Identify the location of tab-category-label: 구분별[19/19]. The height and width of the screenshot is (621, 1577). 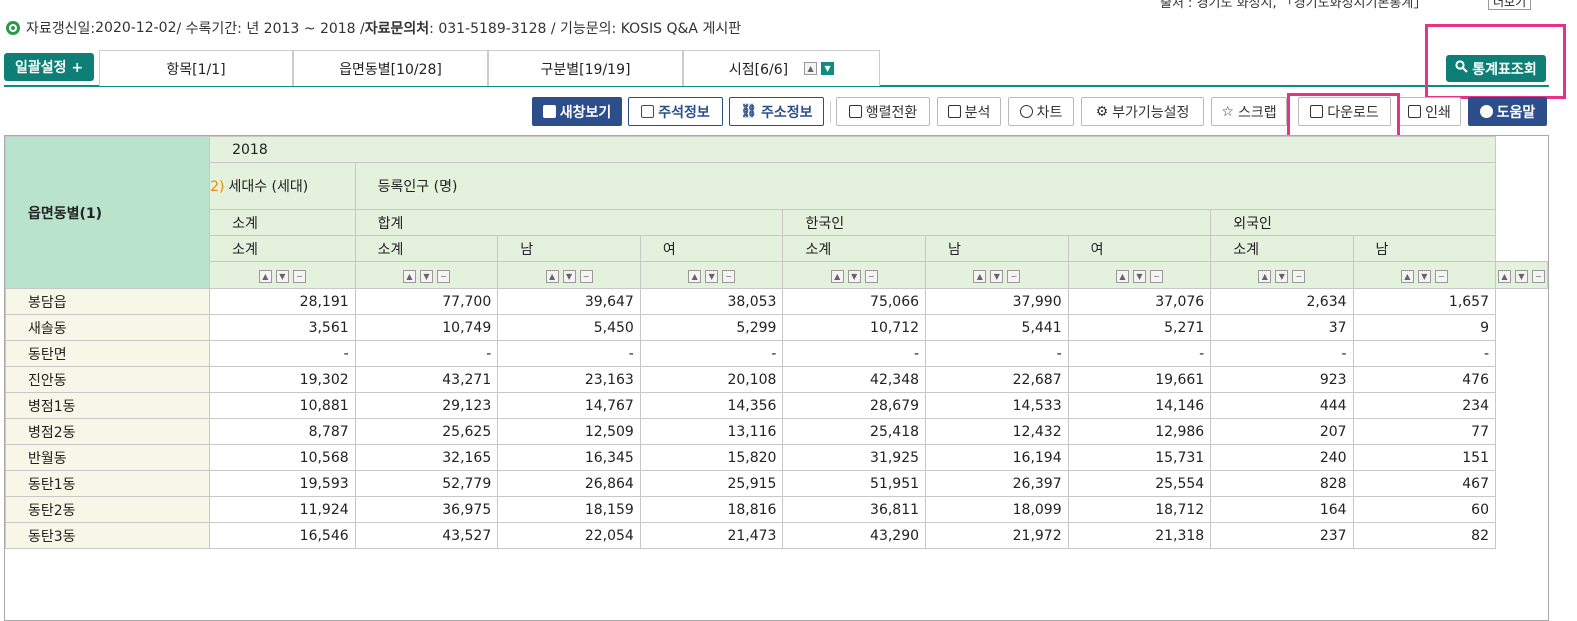
(585, 69).